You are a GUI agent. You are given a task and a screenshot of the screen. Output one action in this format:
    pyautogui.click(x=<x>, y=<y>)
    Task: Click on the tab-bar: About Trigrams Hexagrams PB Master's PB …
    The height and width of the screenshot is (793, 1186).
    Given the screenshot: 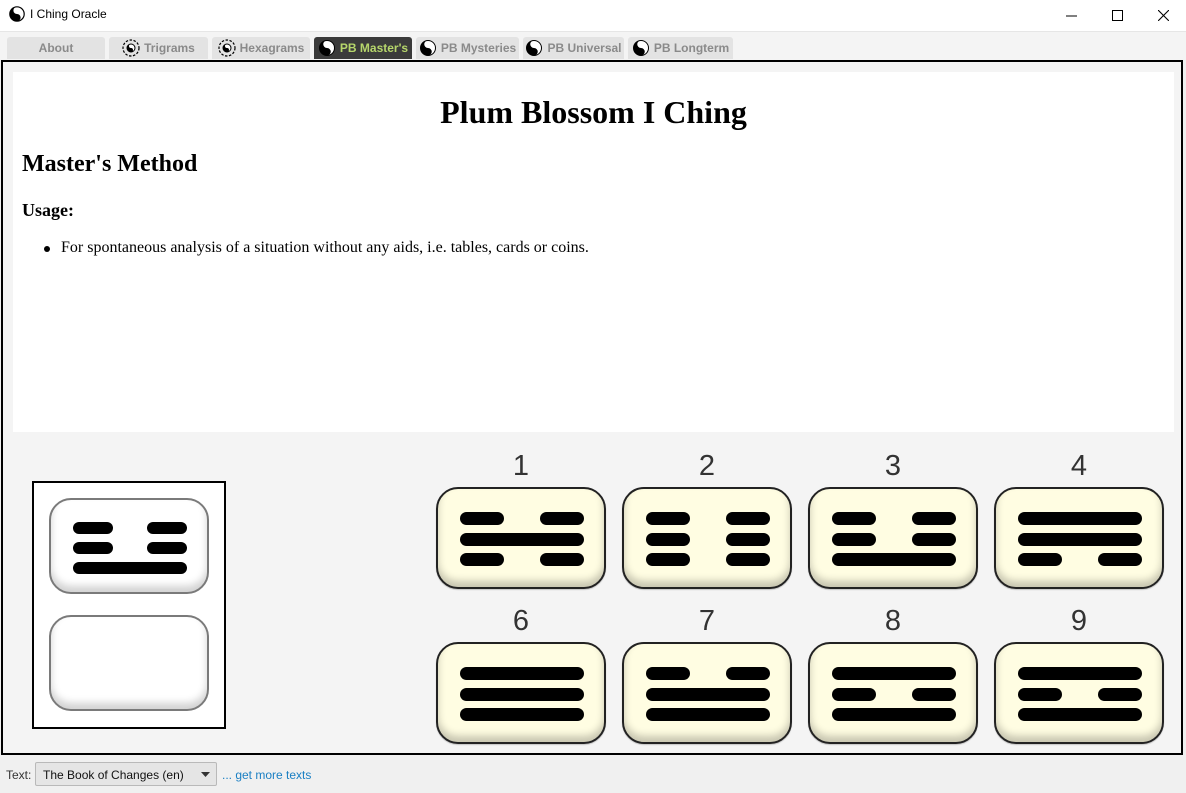 What is the action you would take?
    pyautogui.click(x=593, y=46)
    